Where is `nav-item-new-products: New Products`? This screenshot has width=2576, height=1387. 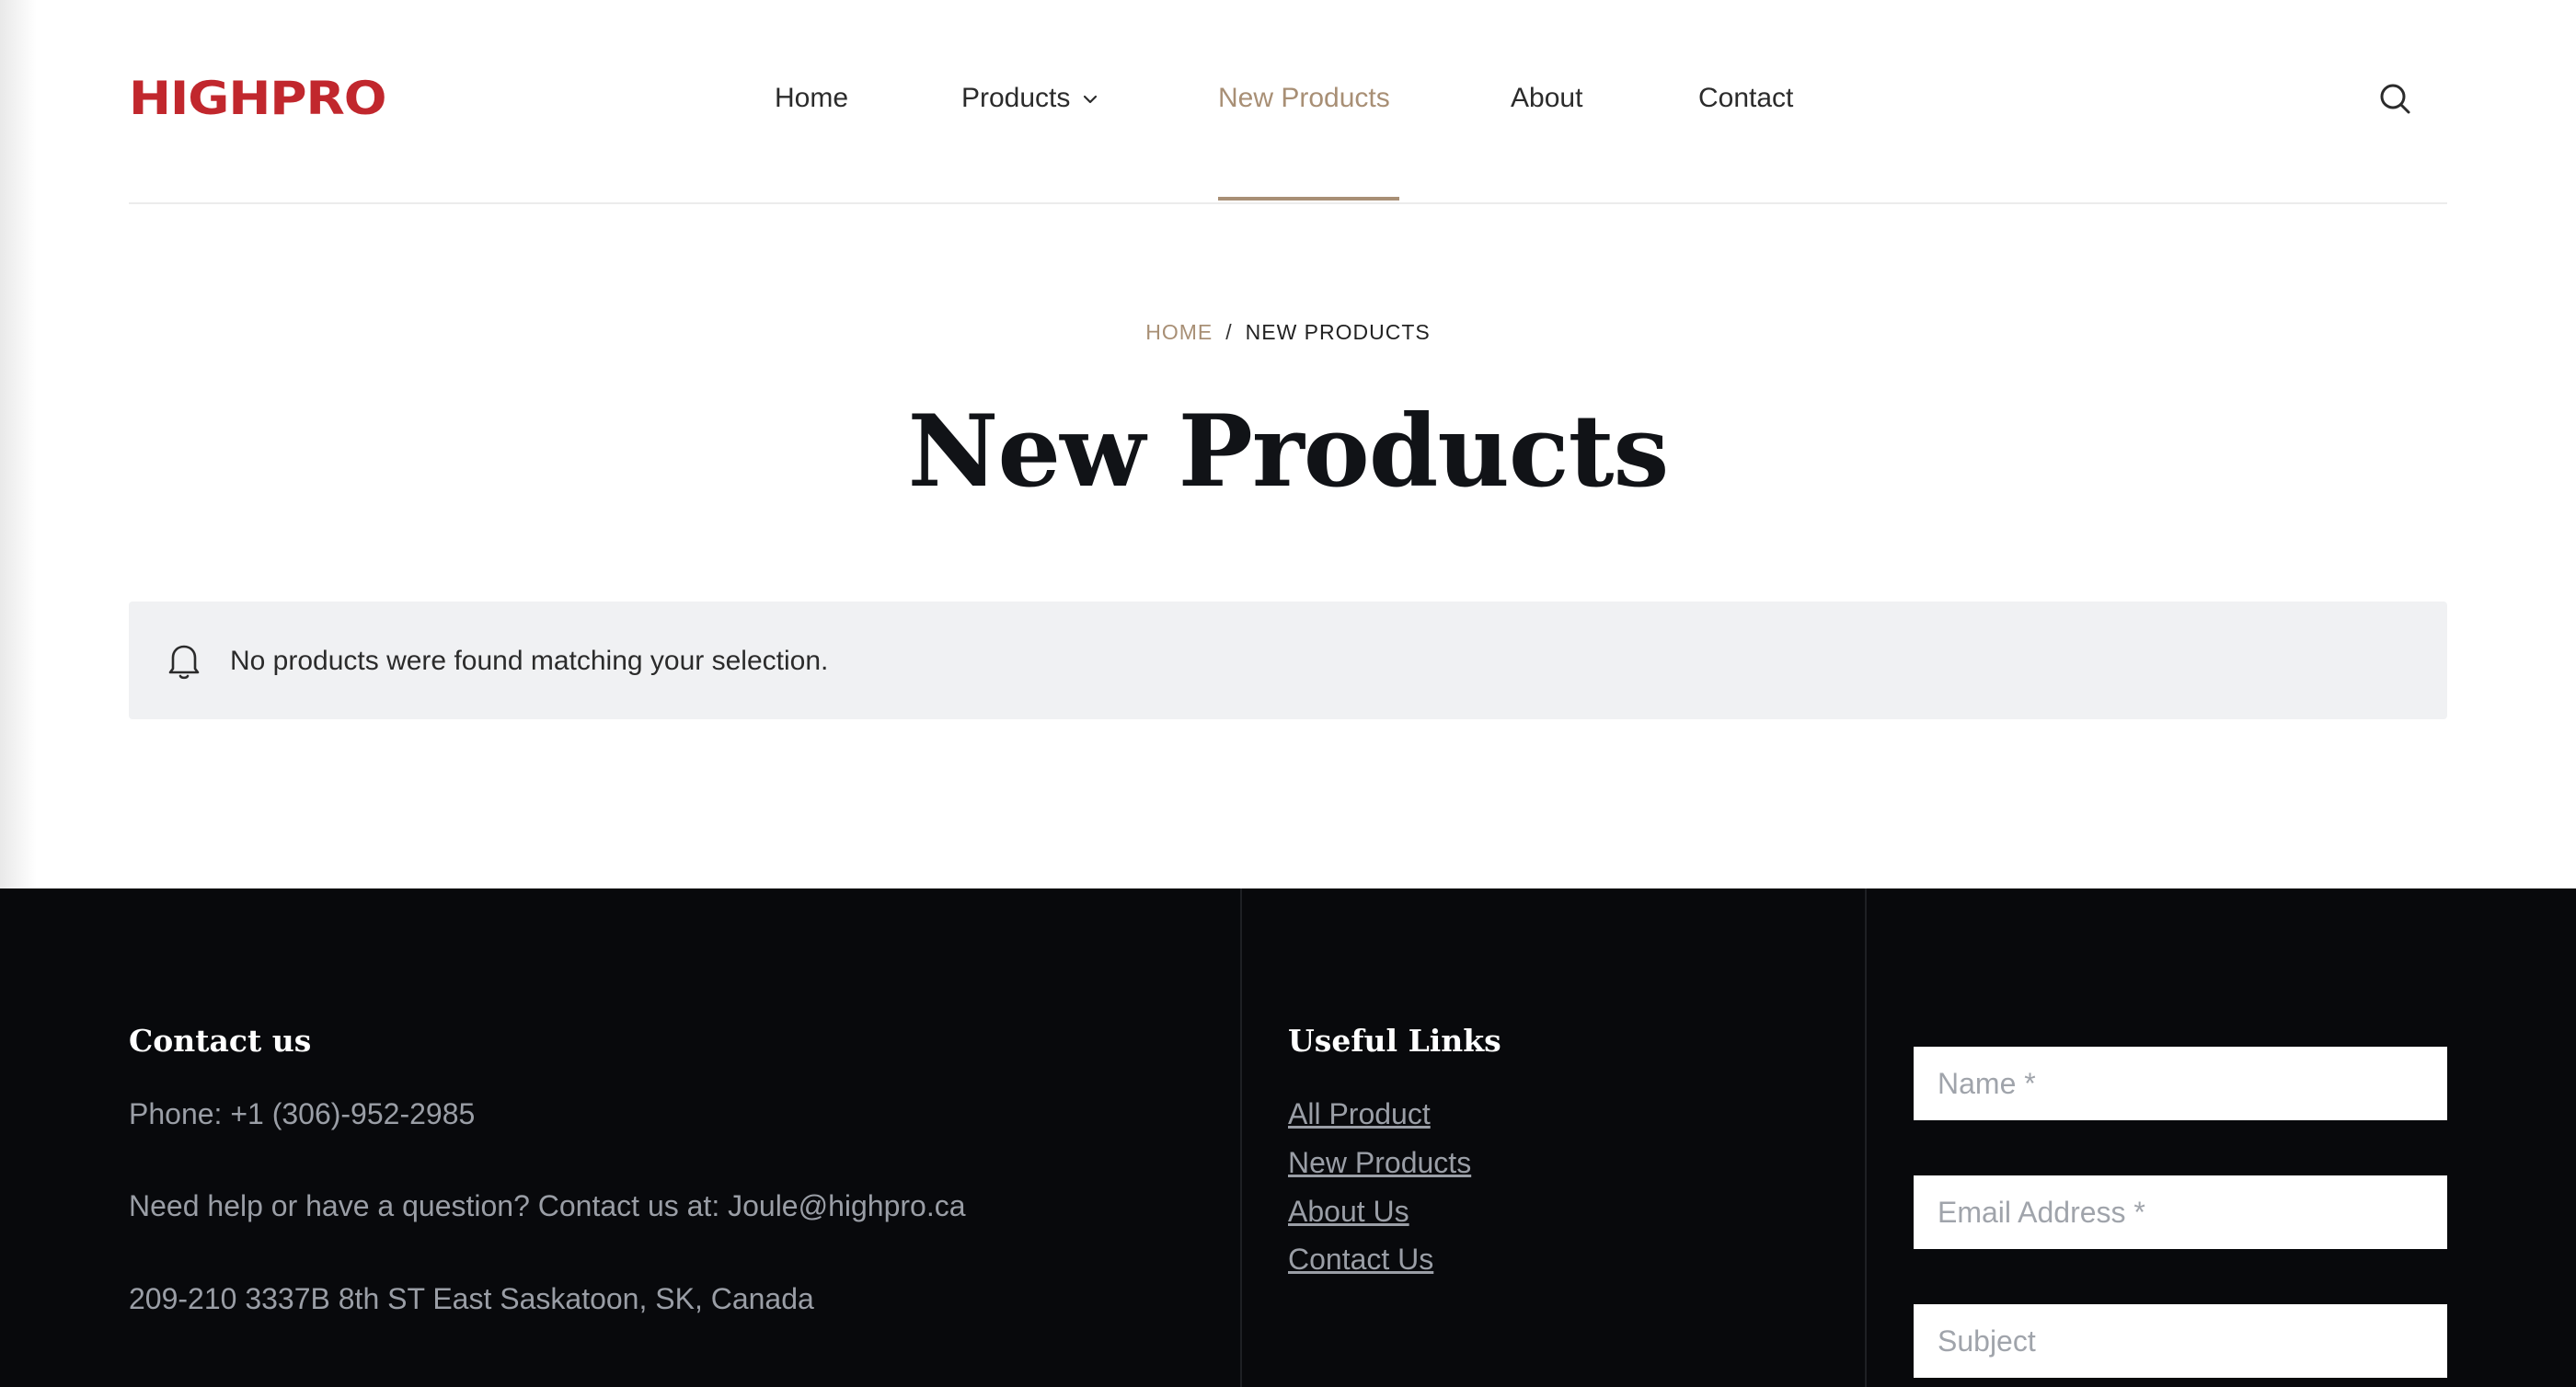 nav-item-new-products: New Products is located at coordinates (1304, 98).